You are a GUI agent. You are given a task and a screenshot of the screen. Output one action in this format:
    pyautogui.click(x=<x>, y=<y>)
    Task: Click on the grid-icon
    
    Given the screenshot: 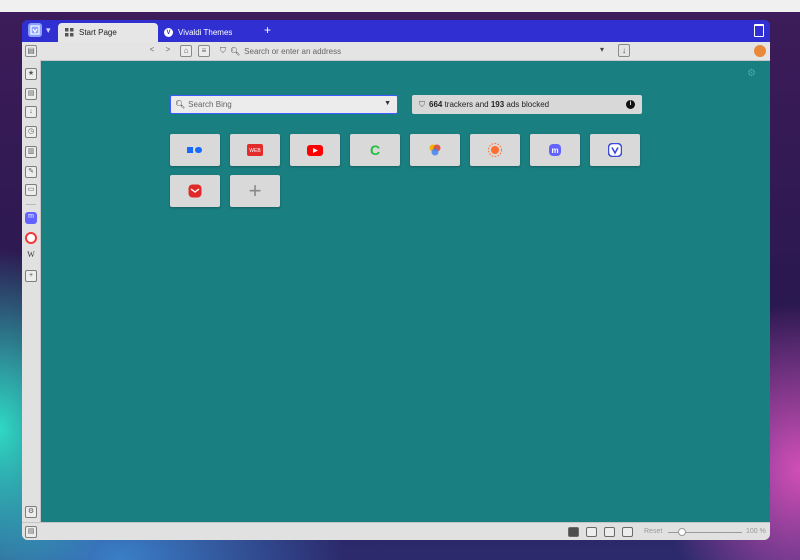 What is the action you would take?
    pyautogui.click(x=69, y=33)
    